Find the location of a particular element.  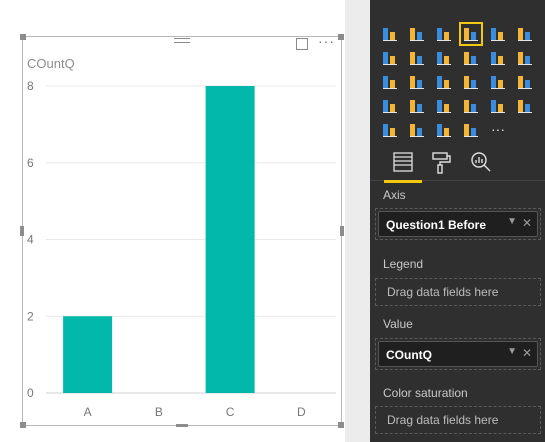

x-tick-label: B is located at coordinates (159, 412).